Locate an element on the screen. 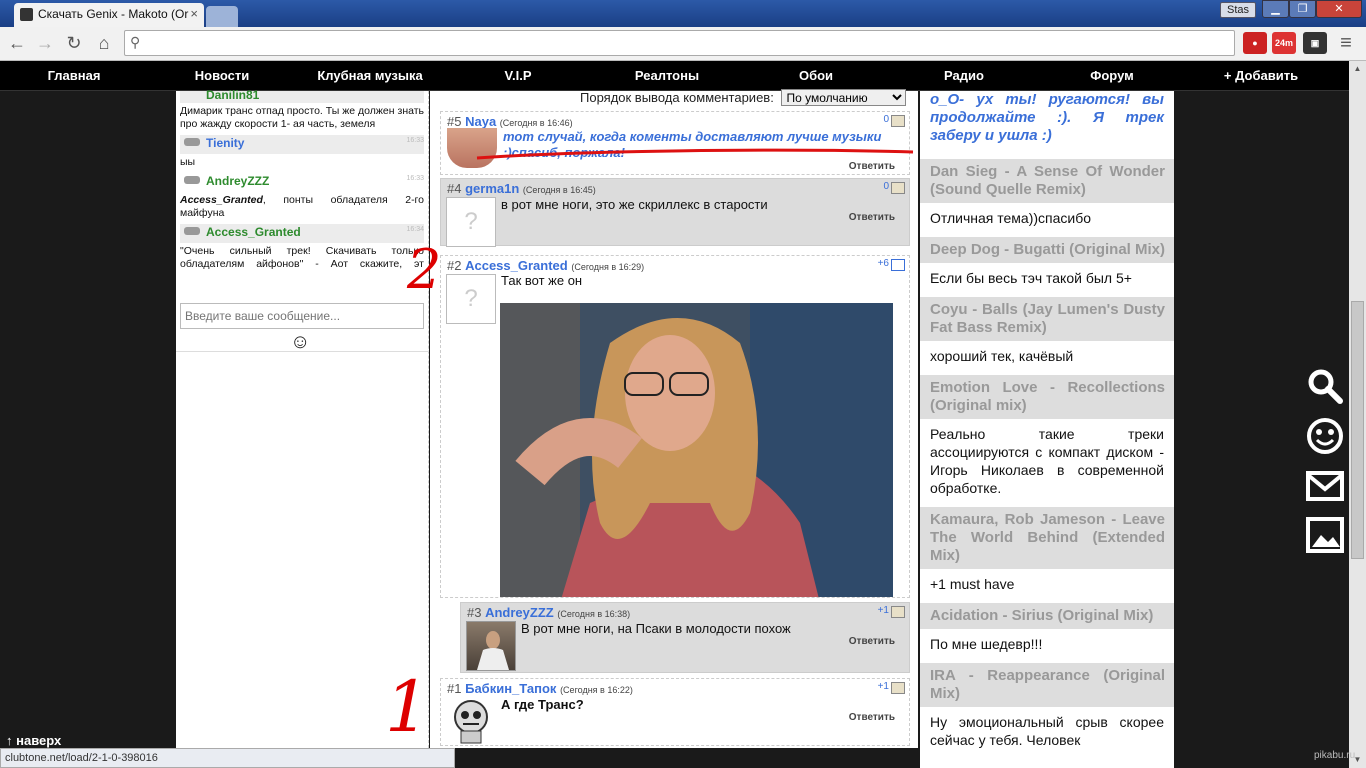 The image size is (1366, 768). comment-header: #2 Access_Granted (Сегодня в 16:29) is located at coordinates (545, 265).